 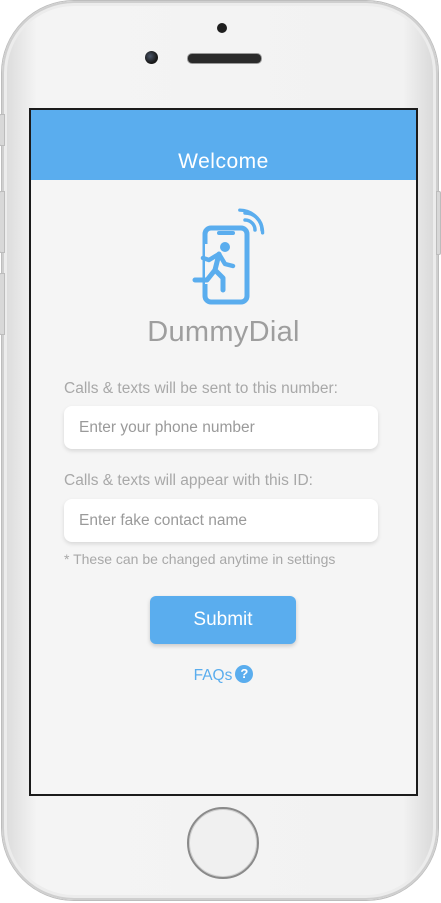 I want to click on faq-label: FAQs, so click(x=213, y=675).